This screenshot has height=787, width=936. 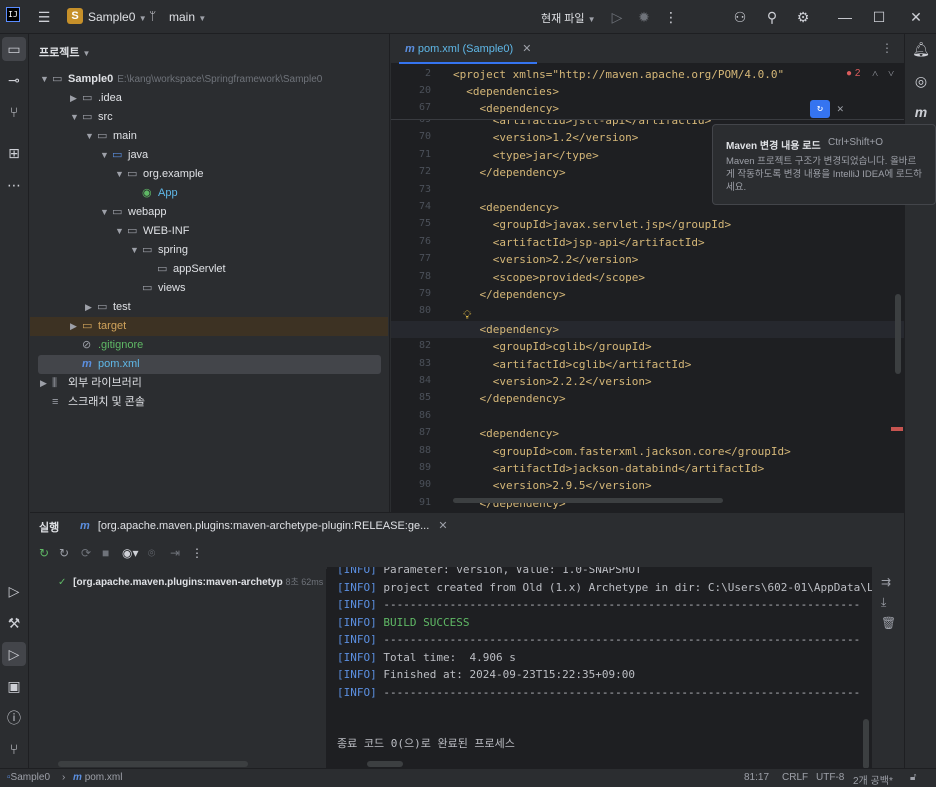 What do you see at coordinates (888, 623) in the screenshot?
I see `trash-icon: 🗑︎` at bounding box center [888, 623].